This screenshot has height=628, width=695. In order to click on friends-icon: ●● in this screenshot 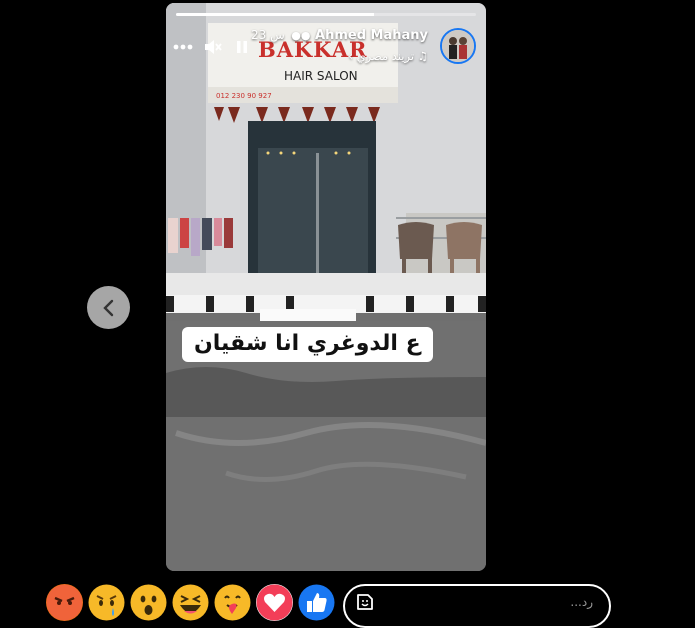, I will do `click(301, 35)`.